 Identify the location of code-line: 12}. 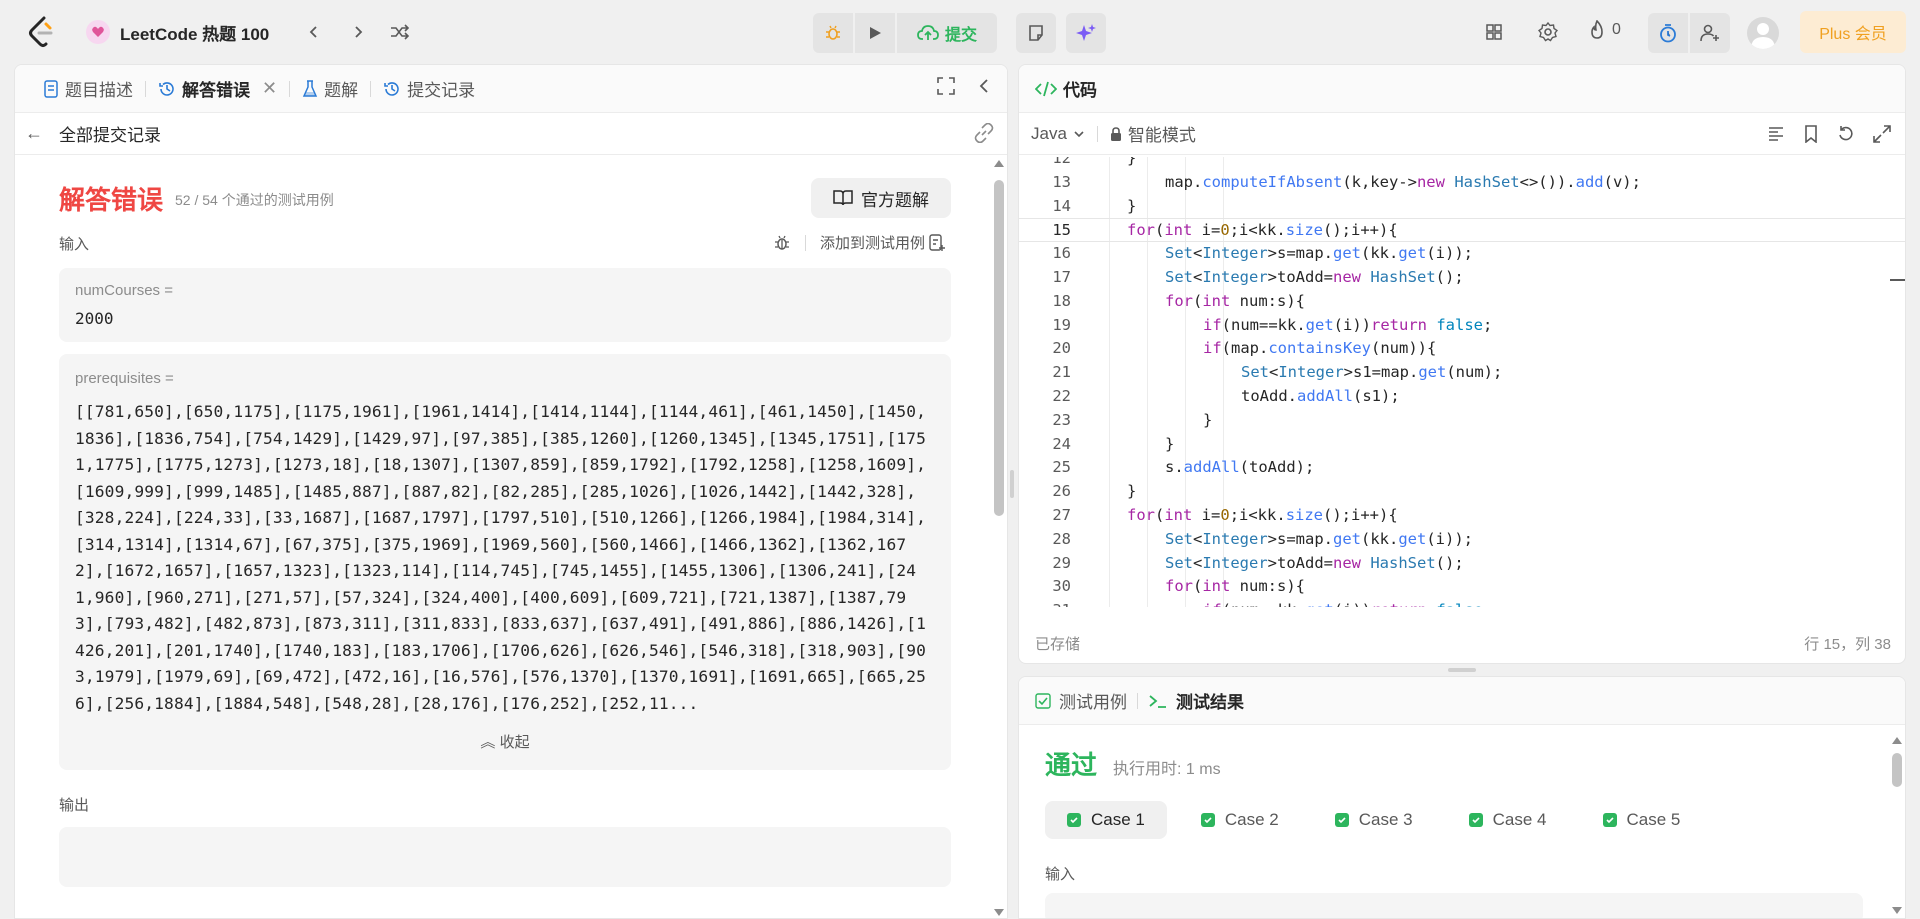
(1462, 164).